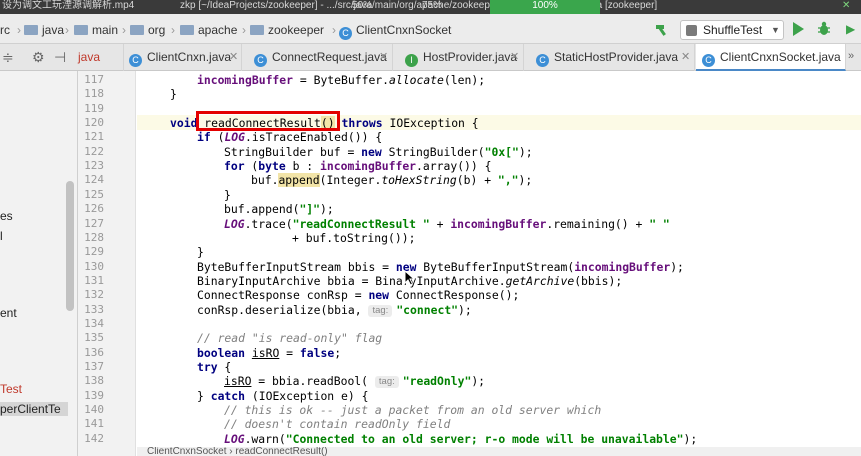  What do you see at coordinates (94, 266) in the screenshot?
I see `line-number: 130` at bounding box center [94, 266].